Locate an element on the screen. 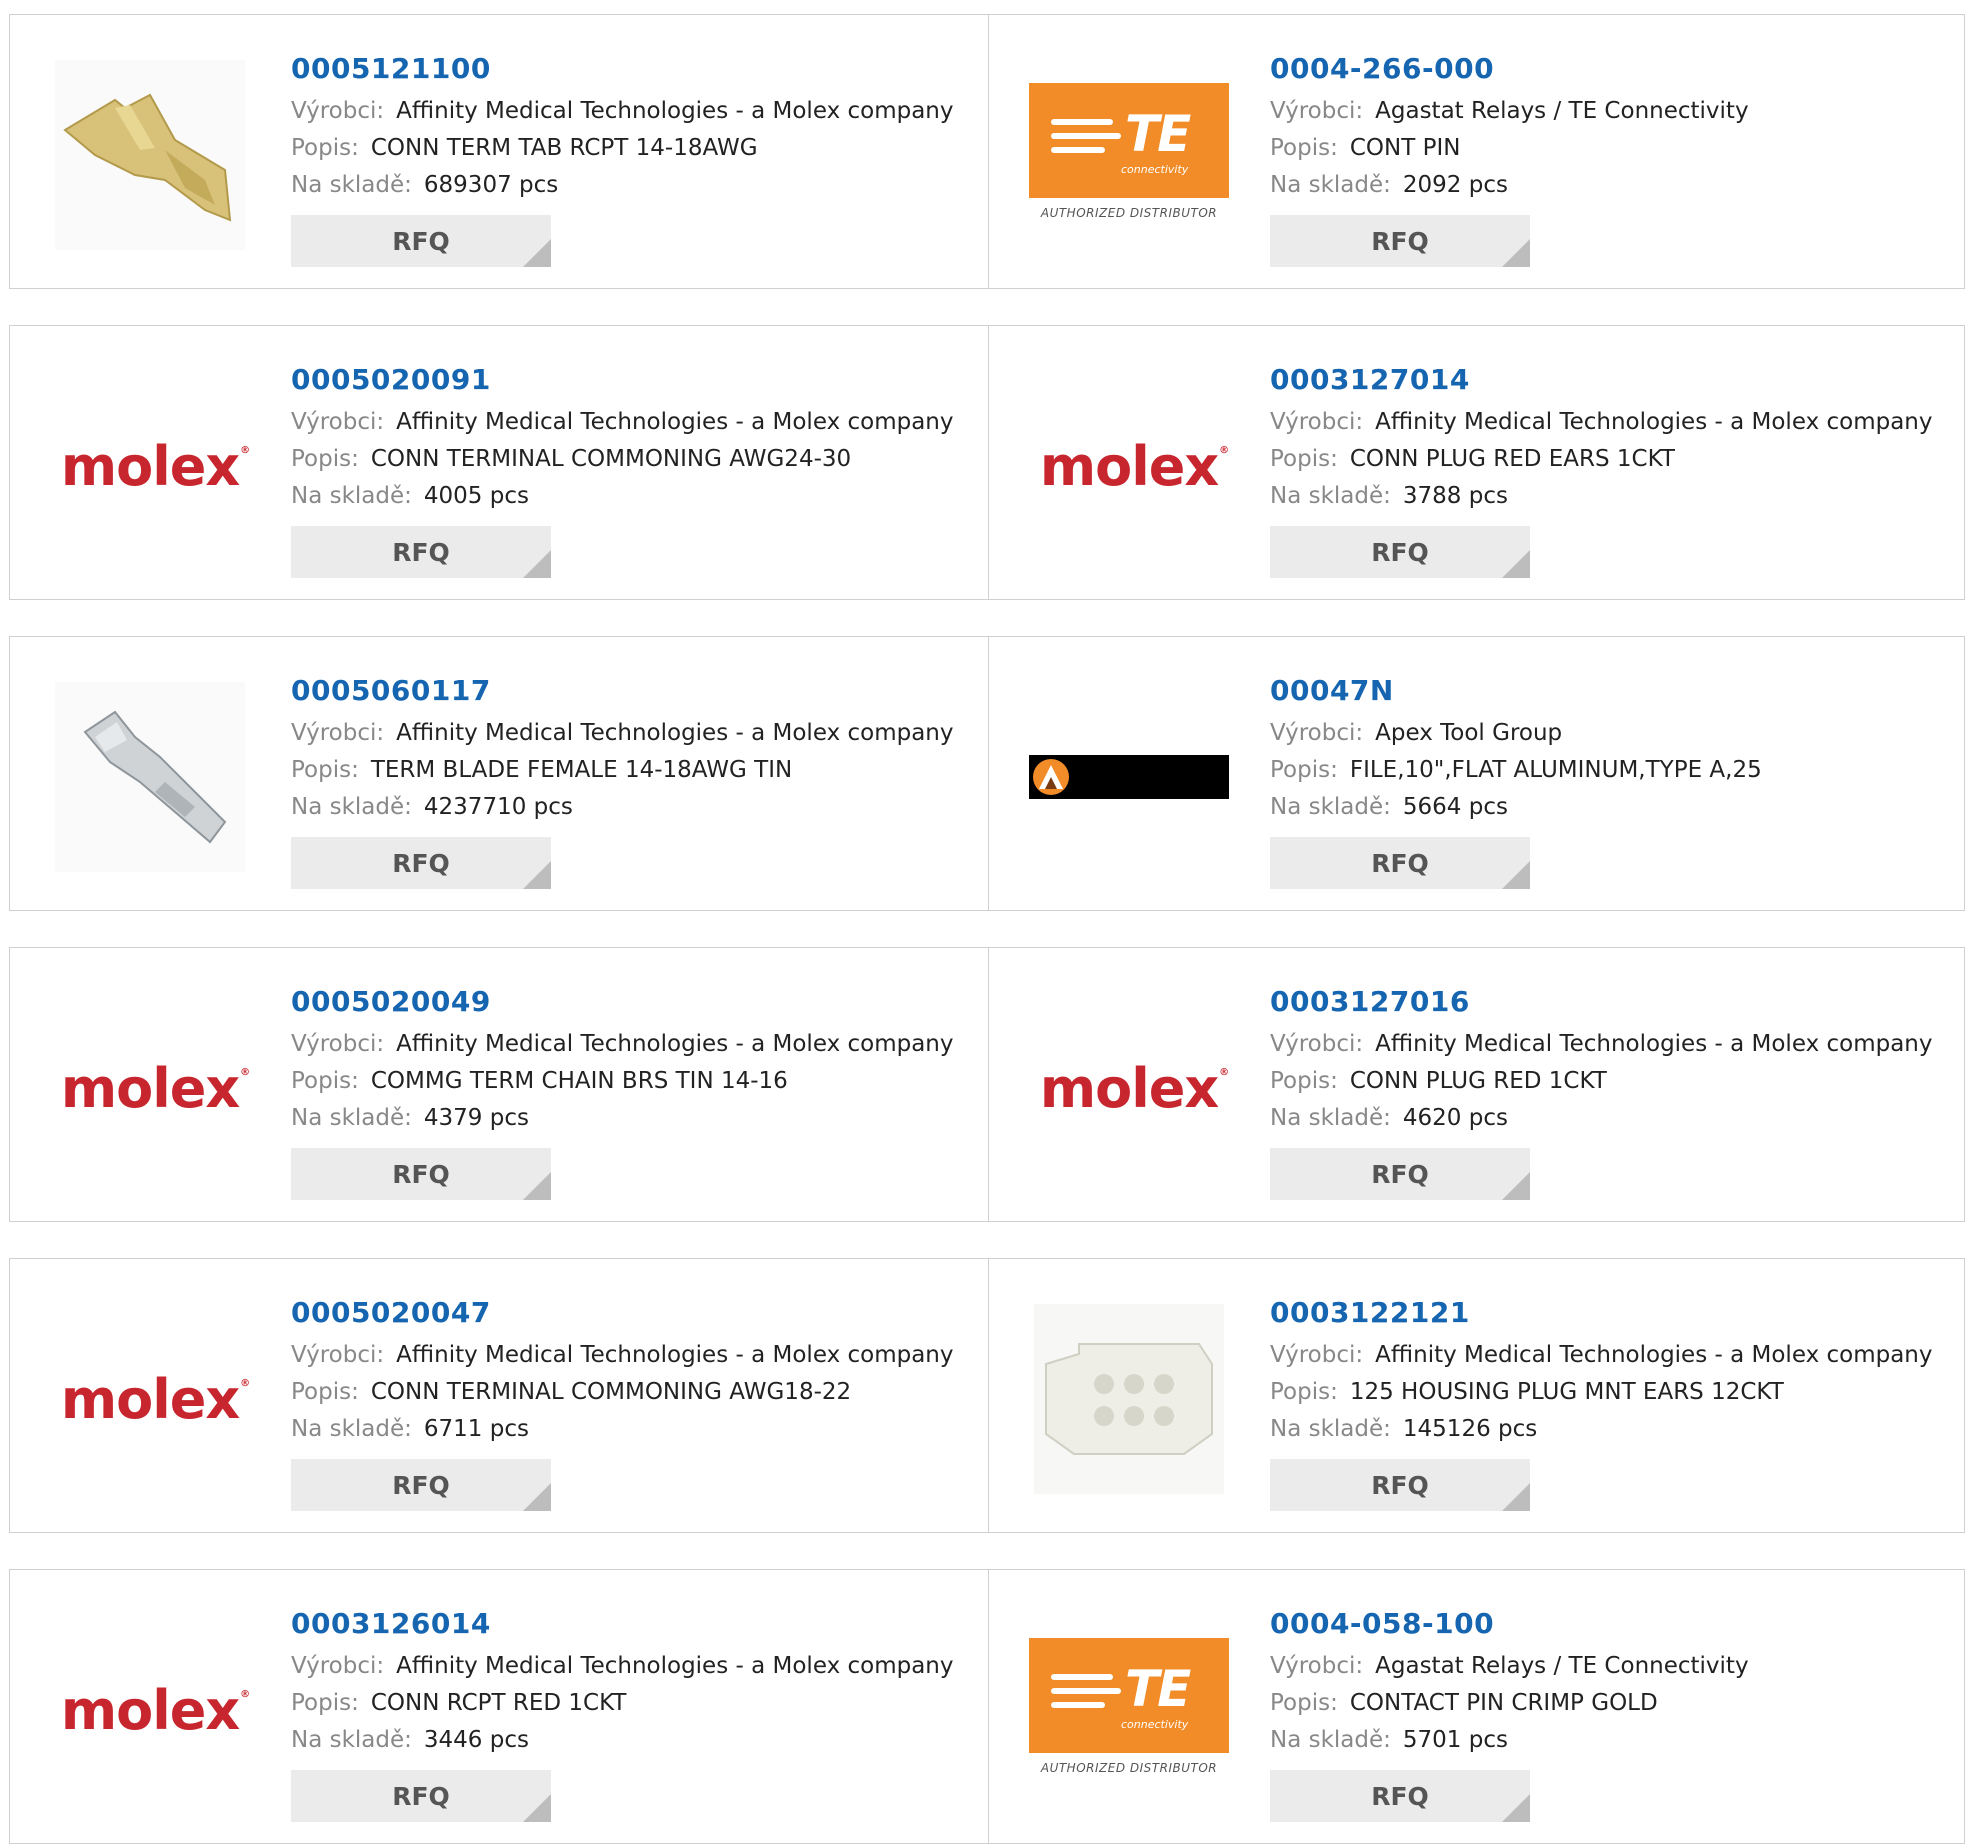  stock-value: 4005 pcs is located at coordinates (476, 496).